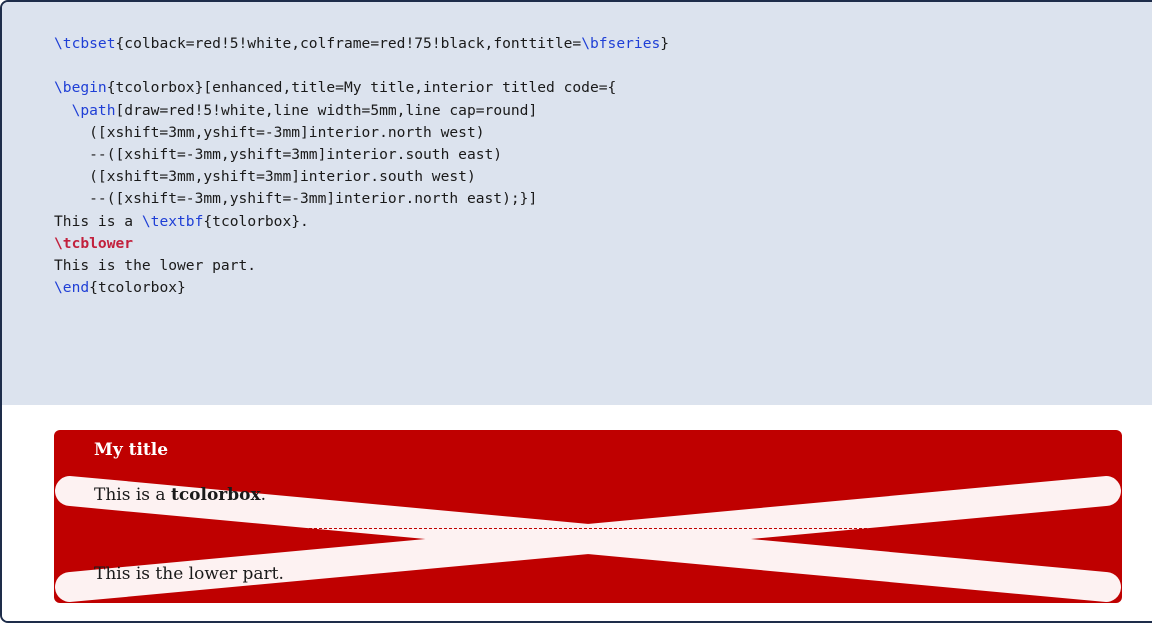 Image resolution: width=1152 pixels, height=623 pixels. I want to click on upper-text-bold: tcolorbox, so click(215, 495).